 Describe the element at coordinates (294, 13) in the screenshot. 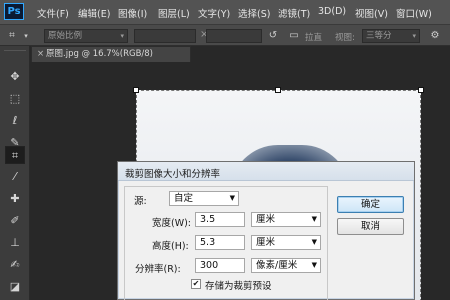

I see `menu-filter: 滤镜(T)` at that location.